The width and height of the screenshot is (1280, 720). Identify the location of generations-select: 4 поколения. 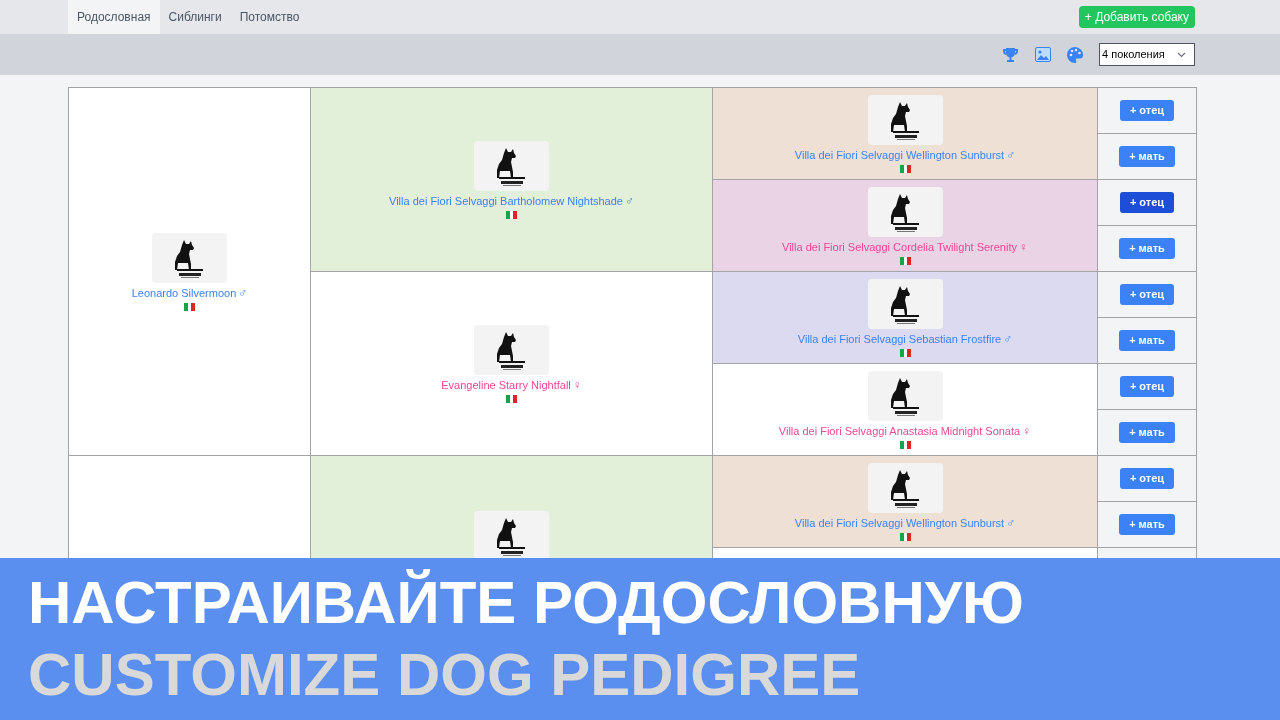
(1147, 54).